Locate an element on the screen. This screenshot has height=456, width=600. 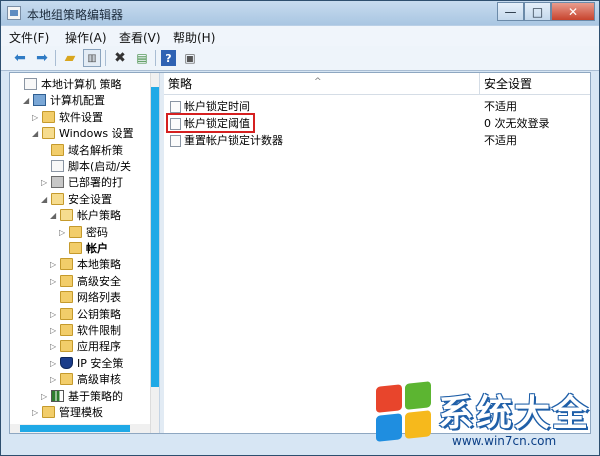
tree-item-label: 软件设置 is located at coordinates (81, 117).